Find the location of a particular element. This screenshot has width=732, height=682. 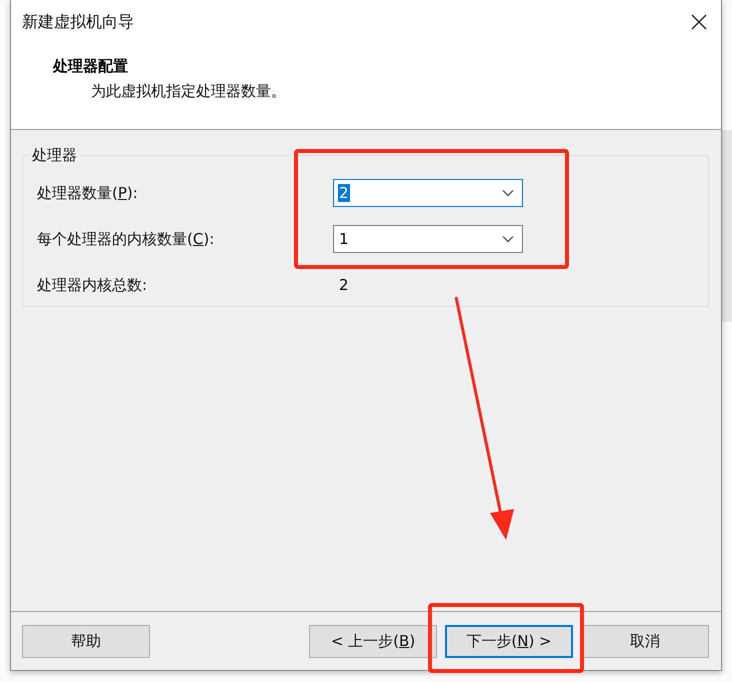

total-value: 2 is located at coordinates (343, 285).